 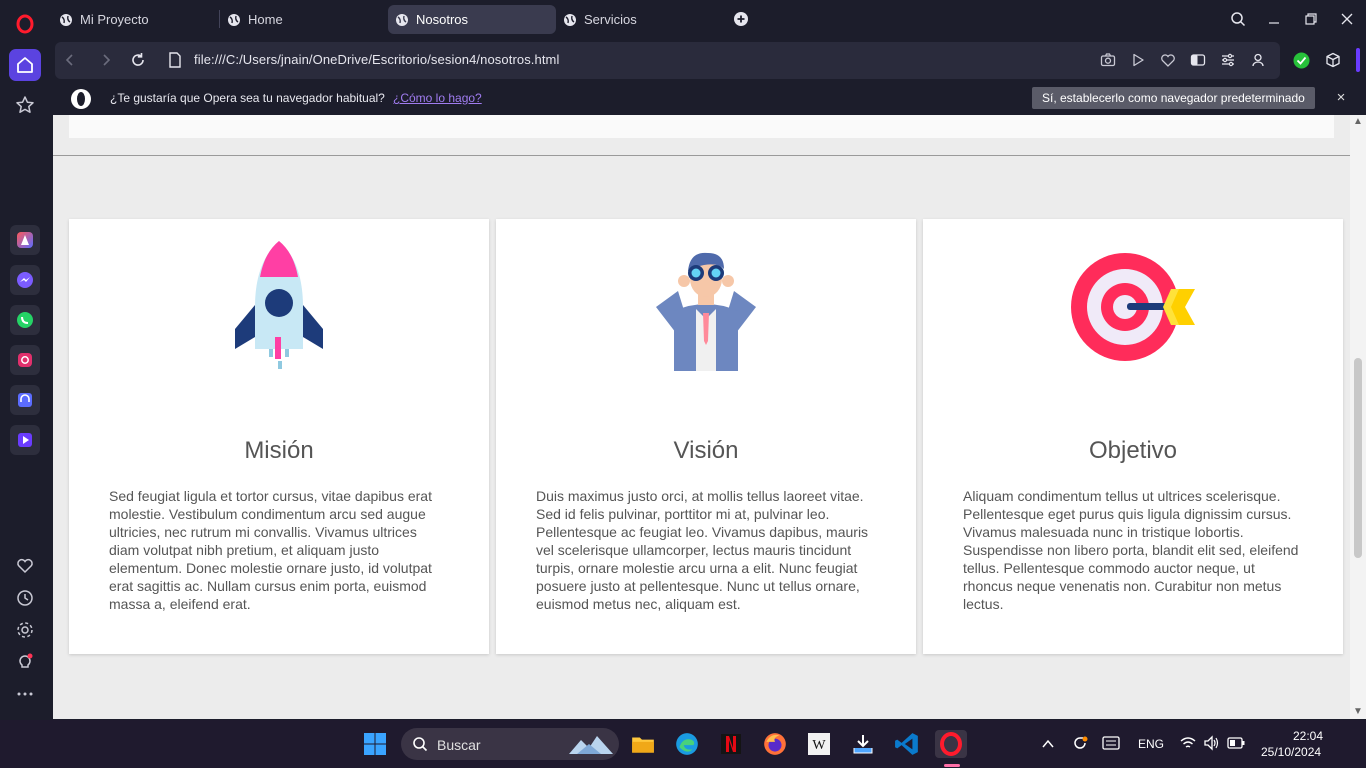 What do you see at coordinates (472, 19) in the screenshot?
I see `tab-nosotros: Nosotros` at bounding box center [472, 19].